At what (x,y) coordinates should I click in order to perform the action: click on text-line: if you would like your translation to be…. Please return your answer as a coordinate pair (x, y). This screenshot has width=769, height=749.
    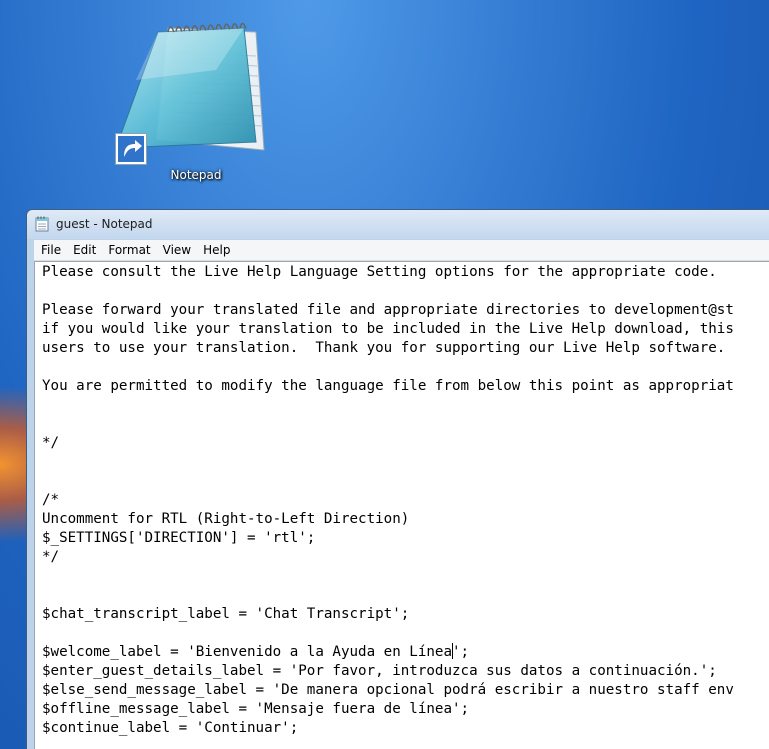
    Looking at the image, I should click on (388, 329).